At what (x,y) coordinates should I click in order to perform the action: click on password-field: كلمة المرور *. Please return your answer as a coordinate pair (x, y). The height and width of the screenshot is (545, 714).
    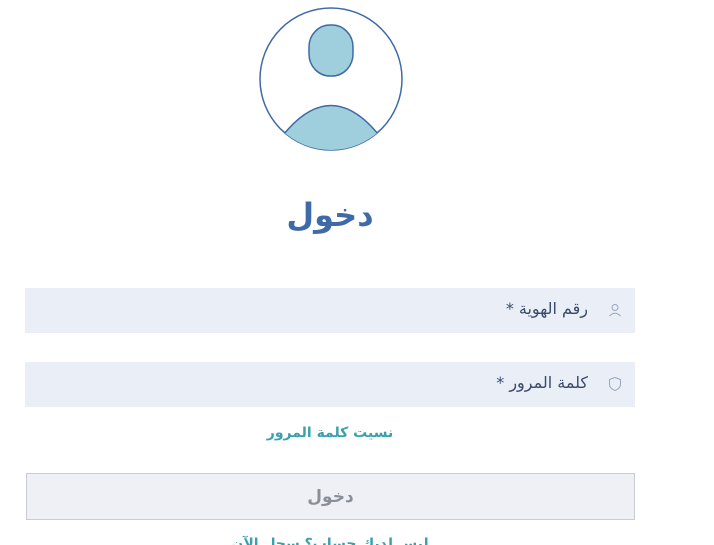
    Looking at the image, I should click on (330, 384).